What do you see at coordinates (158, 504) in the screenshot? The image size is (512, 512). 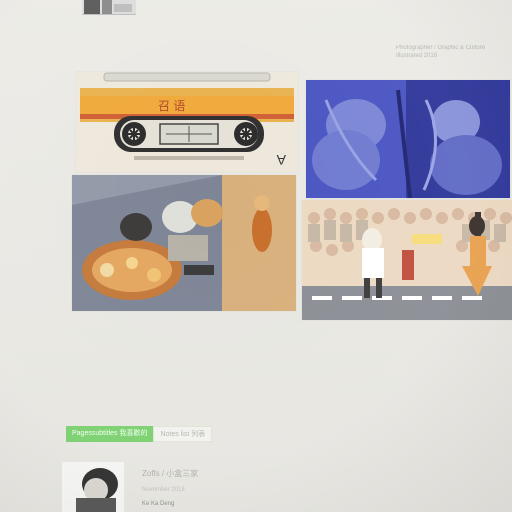 I see `author-card-name: Ke Ka Deng` at bounding box center [158, 504].